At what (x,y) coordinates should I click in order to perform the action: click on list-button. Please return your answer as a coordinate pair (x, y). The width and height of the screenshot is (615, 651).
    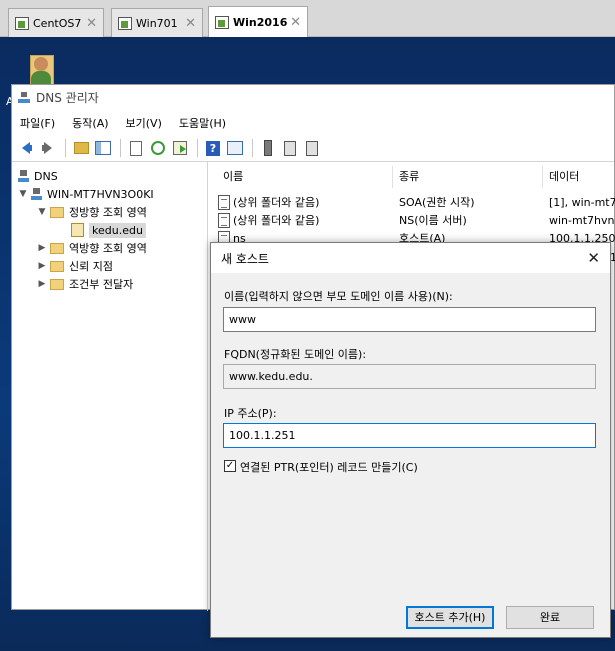
    Looking at the image, I should click on (290, 148).